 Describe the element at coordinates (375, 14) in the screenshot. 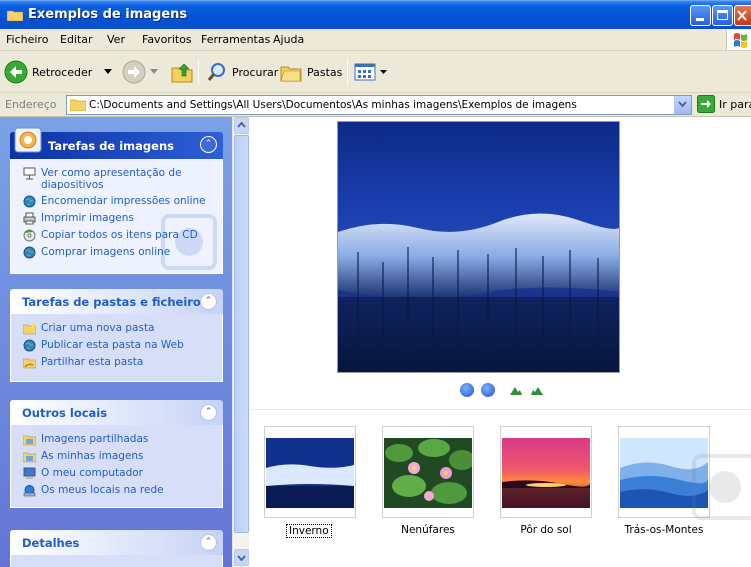

I see `title-bar: Exemplos de imagens` at that location.